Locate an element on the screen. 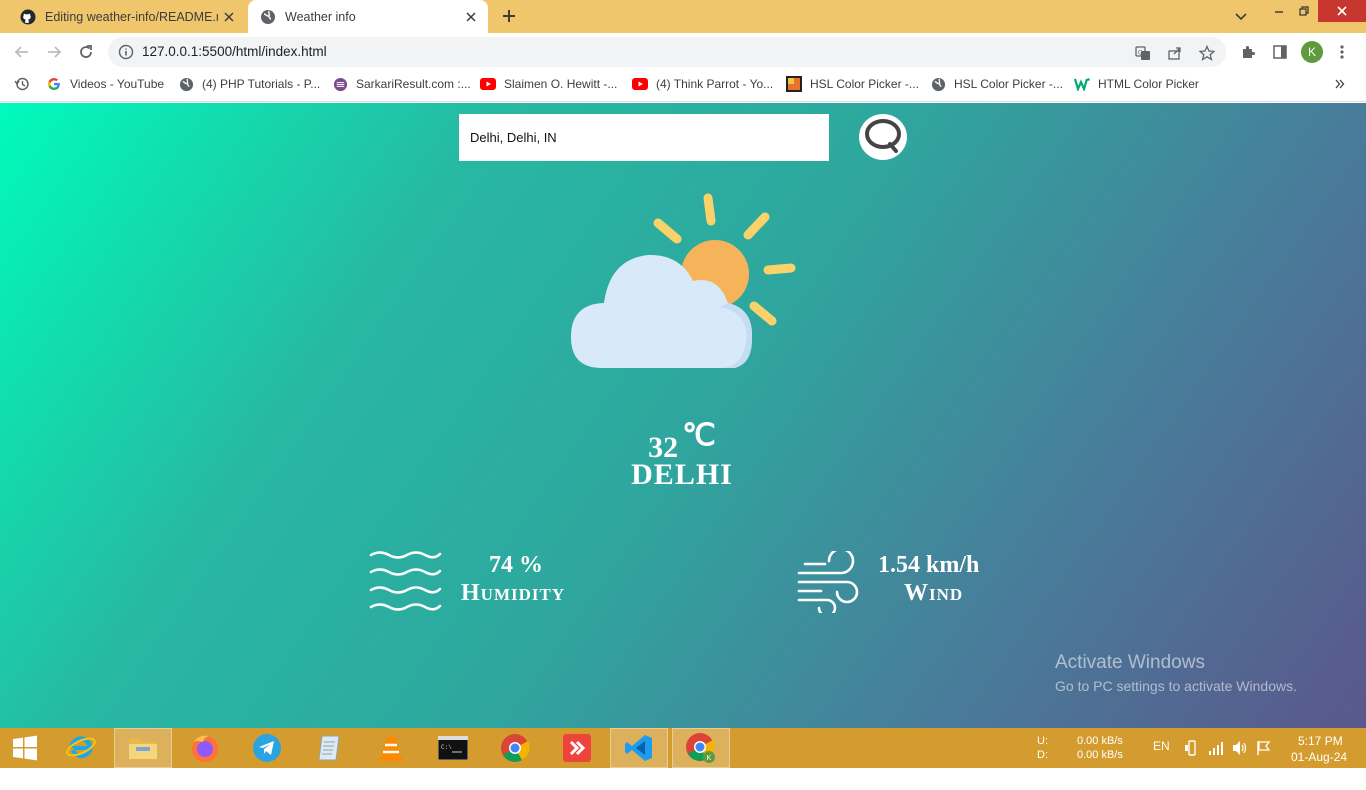 This screenshot has width=1366, height=790. bookmark-star-icon is located at coordinates (1207, 53).